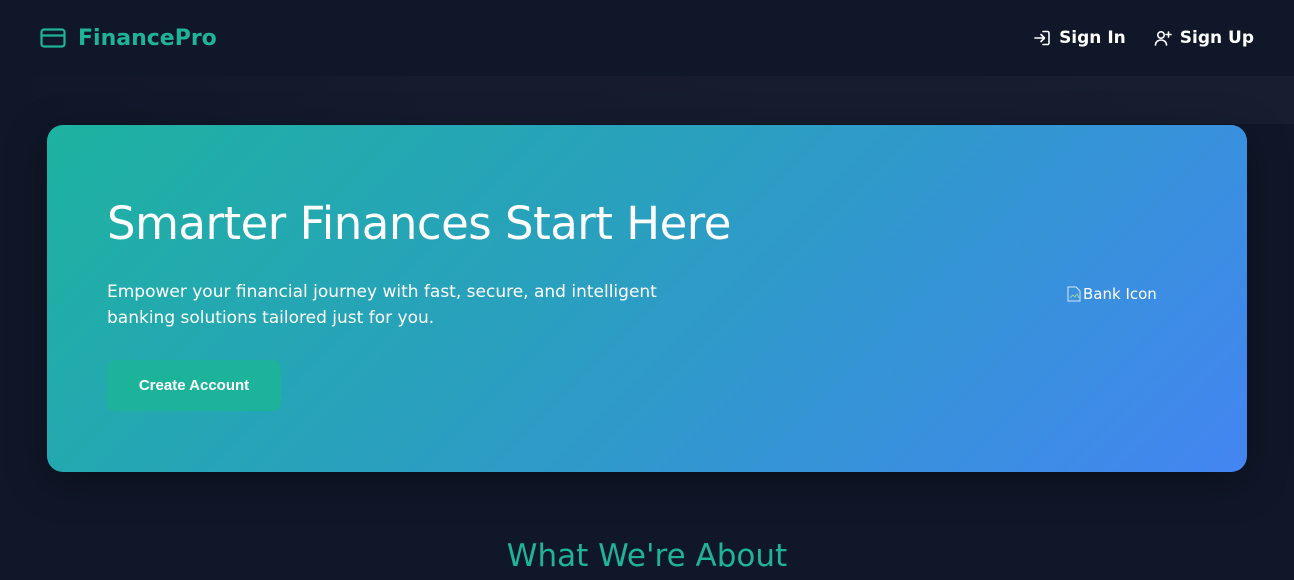 The height and width of the screenshot is (580, 1294). What do you see at coordinates (53, 38) in the screenshot?
I see `credit-card-icon` at bounding box center [53, 38].